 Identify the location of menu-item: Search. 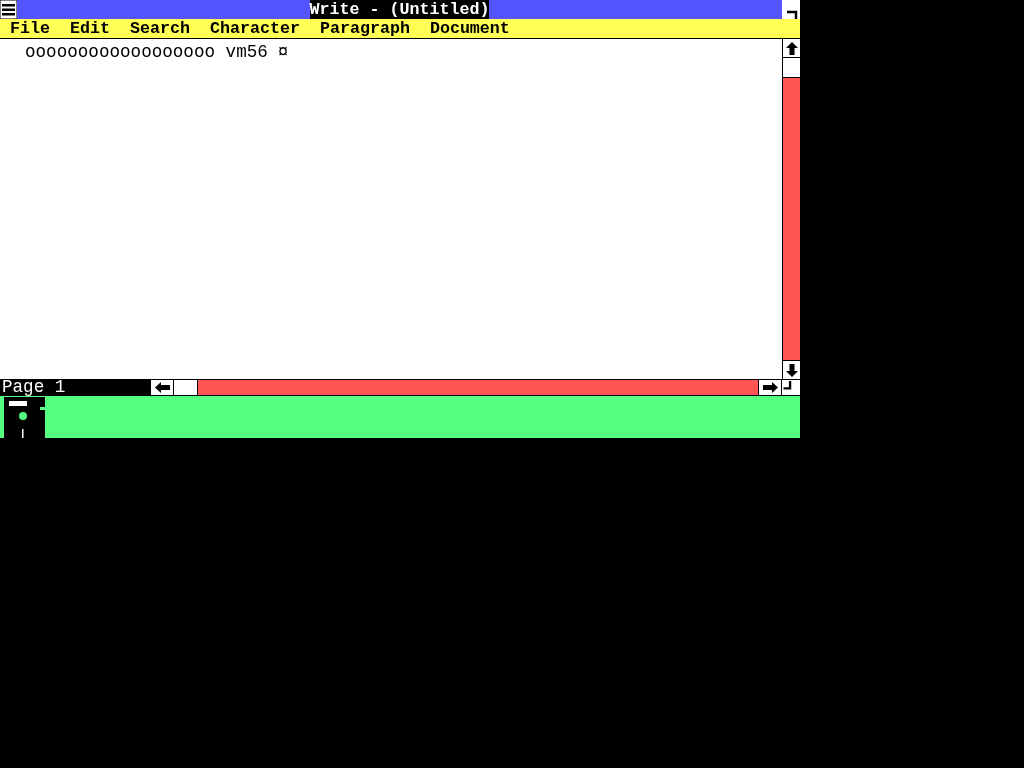
(159, 28).